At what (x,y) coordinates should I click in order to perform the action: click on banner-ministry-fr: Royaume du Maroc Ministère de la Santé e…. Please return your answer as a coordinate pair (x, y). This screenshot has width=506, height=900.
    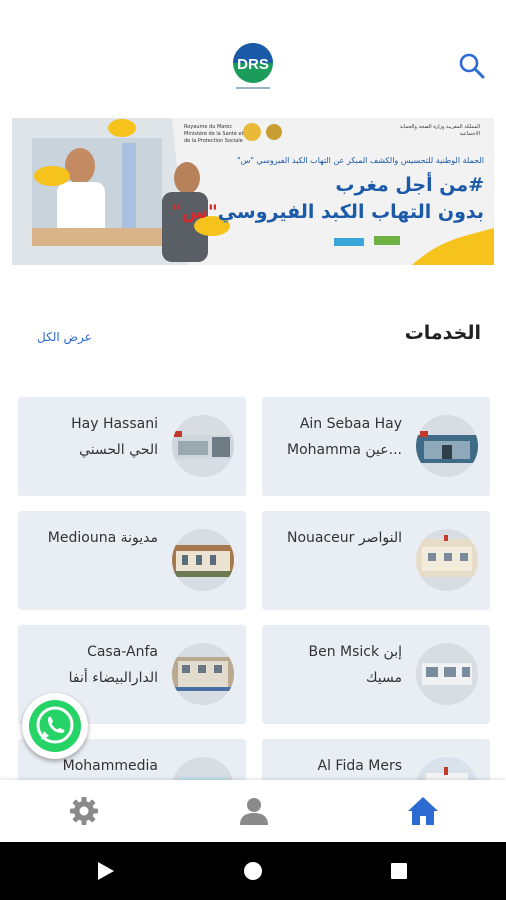
    Looking at the image, I should click on (214, 134).